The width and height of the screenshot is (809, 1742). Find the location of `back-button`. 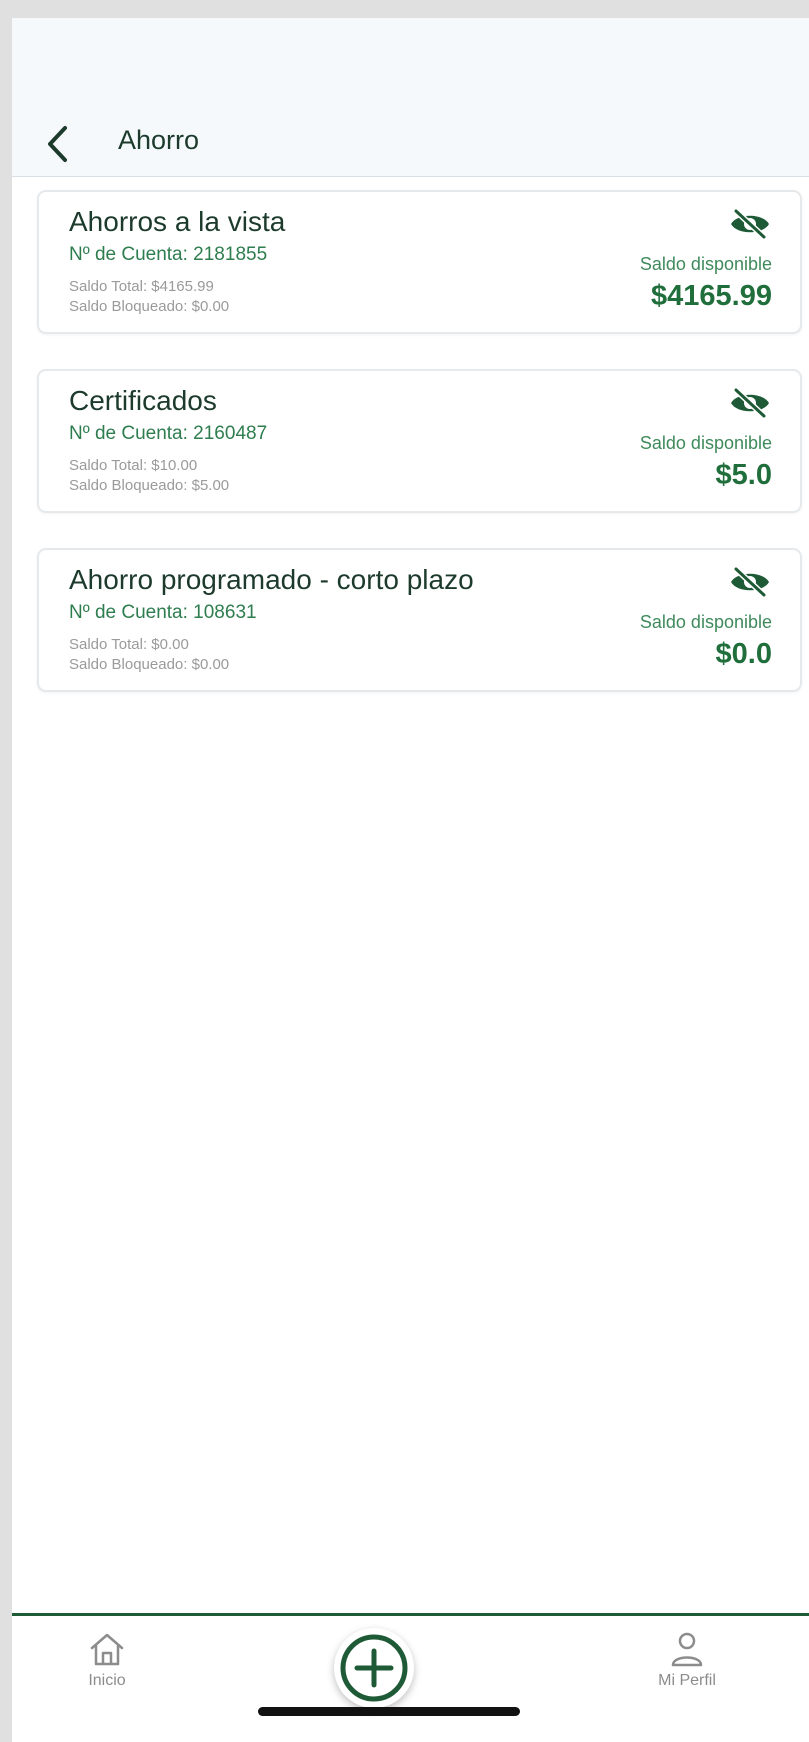

back-button is located at coordinates (58, 144).